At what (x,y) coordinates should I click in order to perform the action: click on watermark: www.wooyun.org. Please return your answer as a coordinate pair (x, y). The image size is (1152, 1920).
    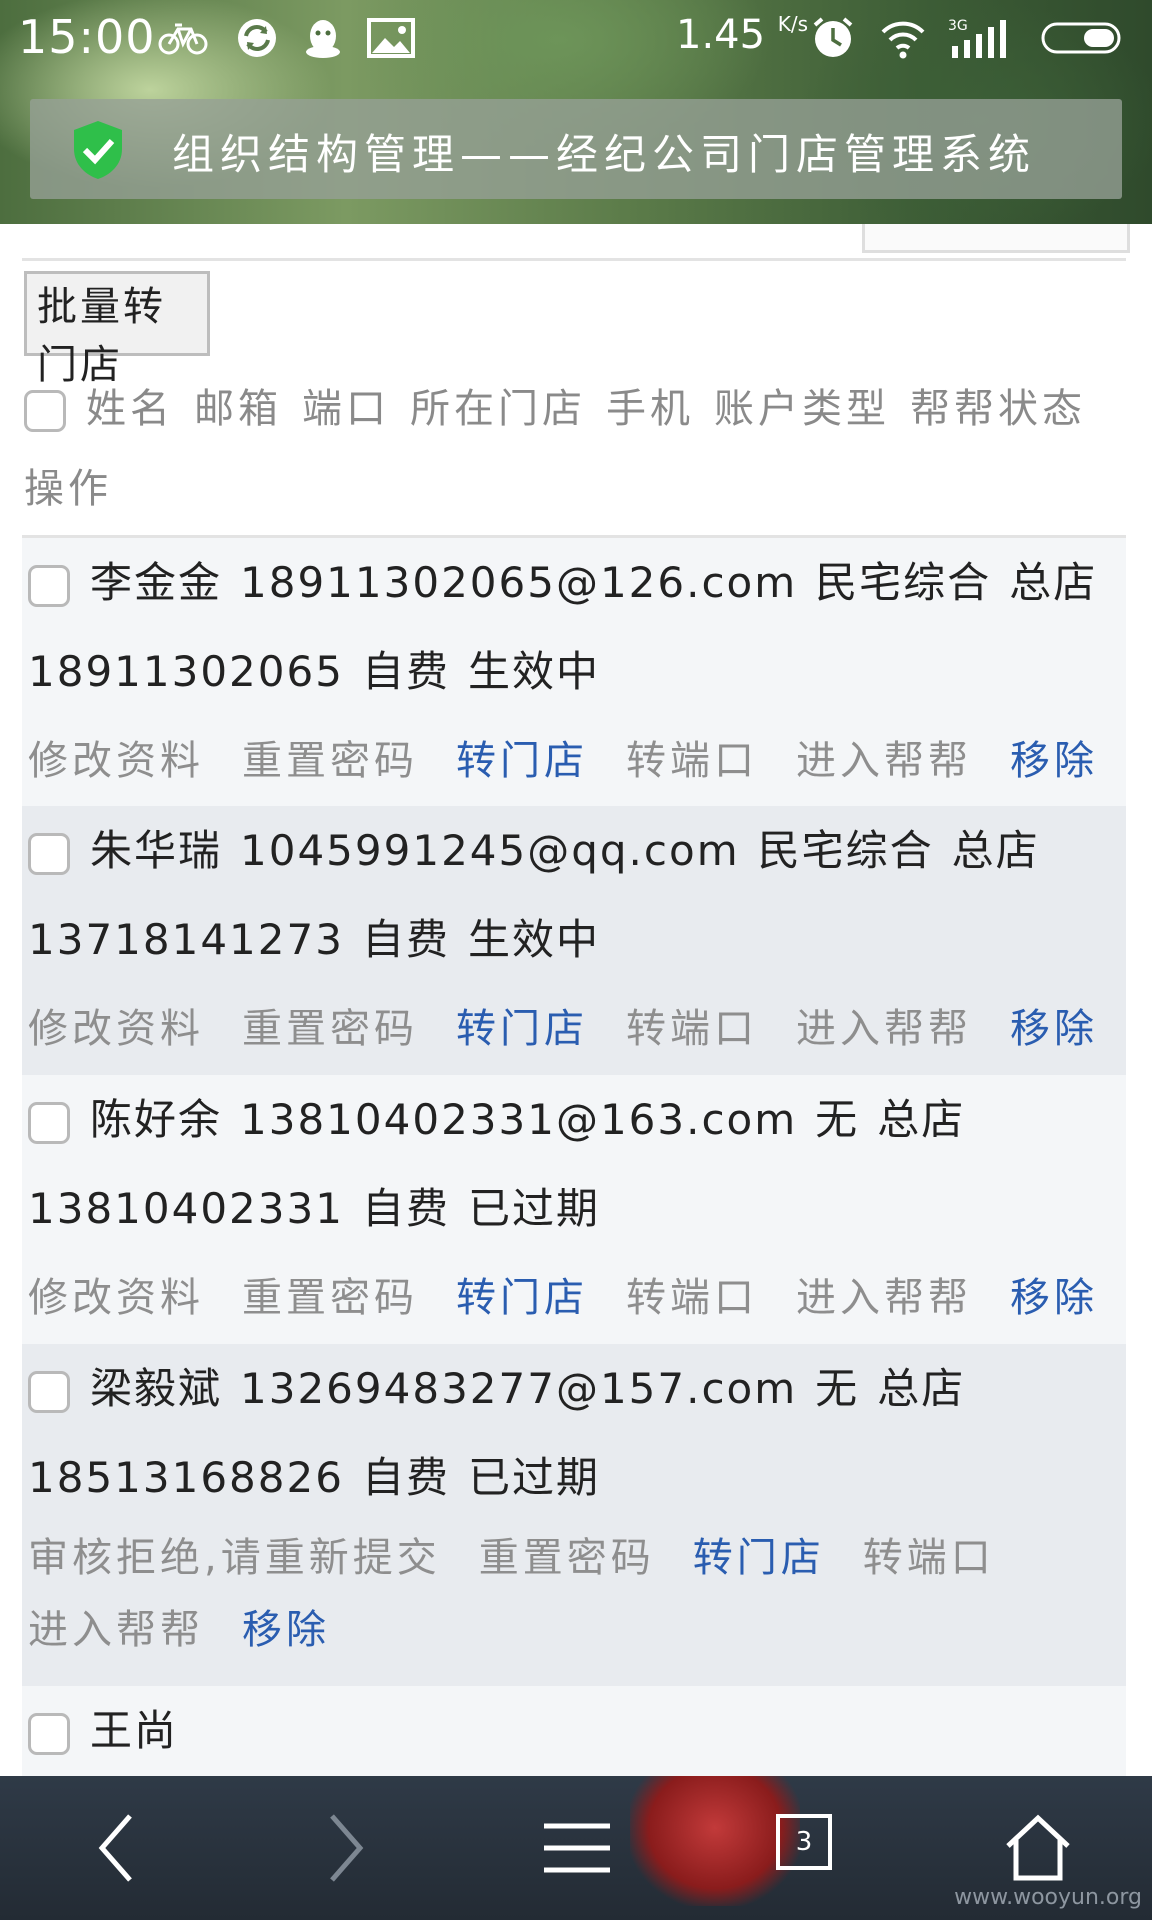
    Looking at the image, I should click on (1048, 1897).